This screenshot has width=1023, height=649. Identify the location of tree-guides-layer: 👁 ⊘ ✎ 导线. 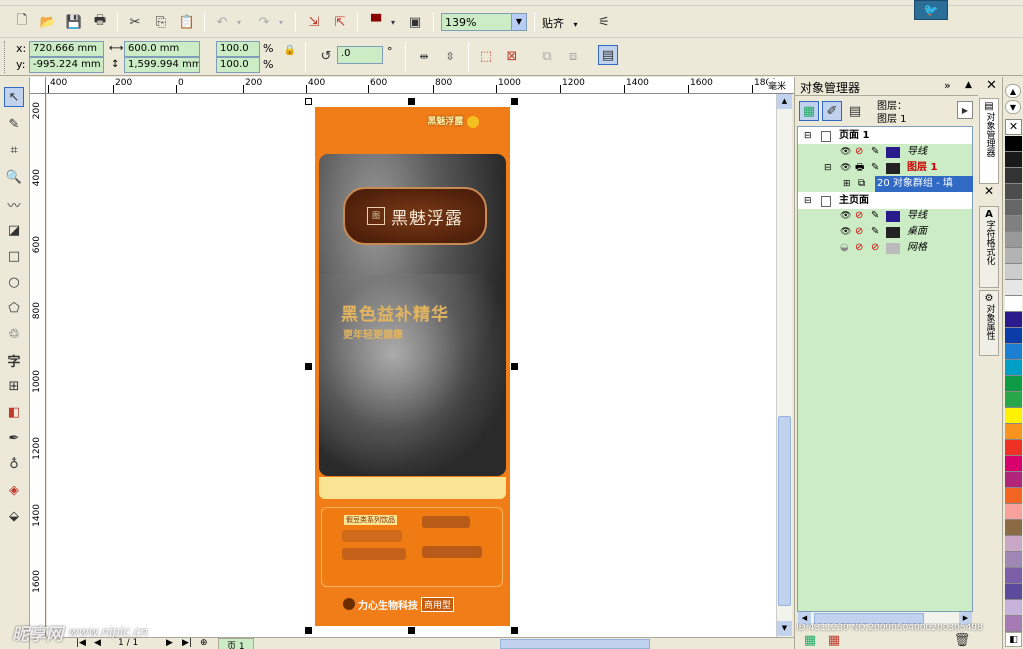
(885, 152).